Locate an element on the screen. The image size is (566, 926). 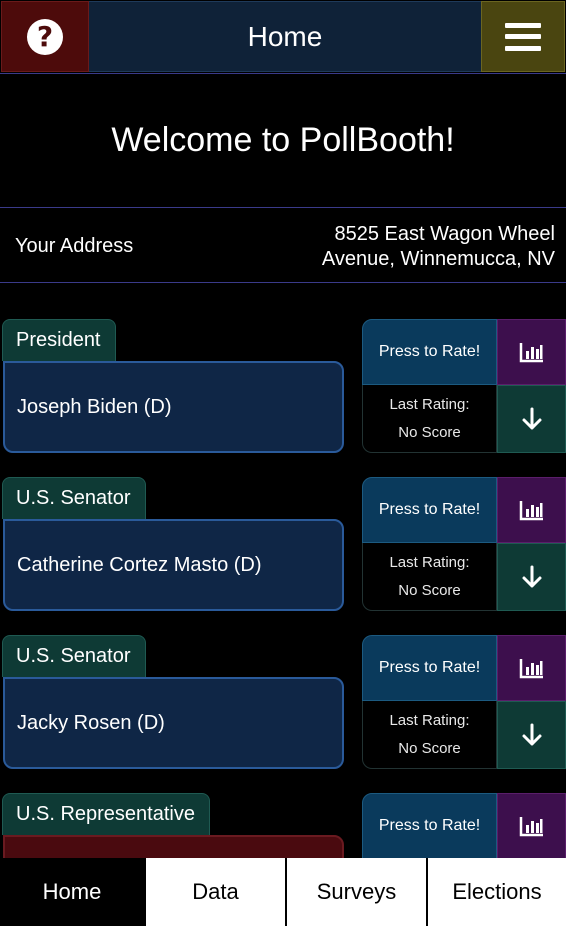
candidate-name: Joseph Biden (D) is located at coordinates (94, 406).